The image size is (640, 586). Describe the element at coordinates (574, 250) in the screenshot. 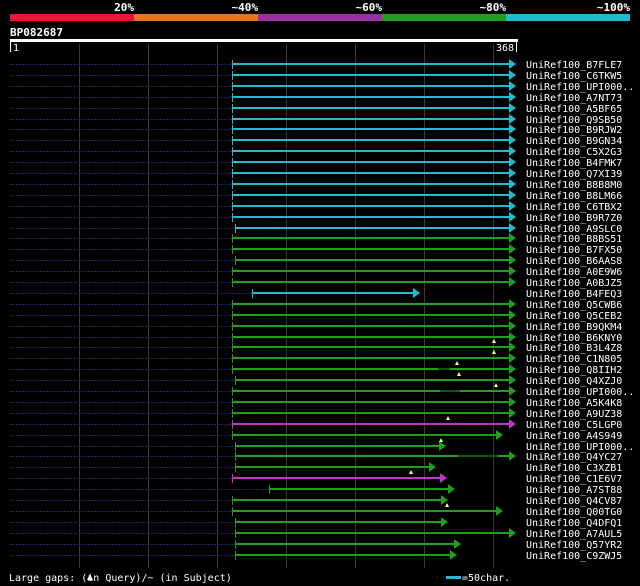

I see `hit-label: UniRef100_B7FX50` at that location.